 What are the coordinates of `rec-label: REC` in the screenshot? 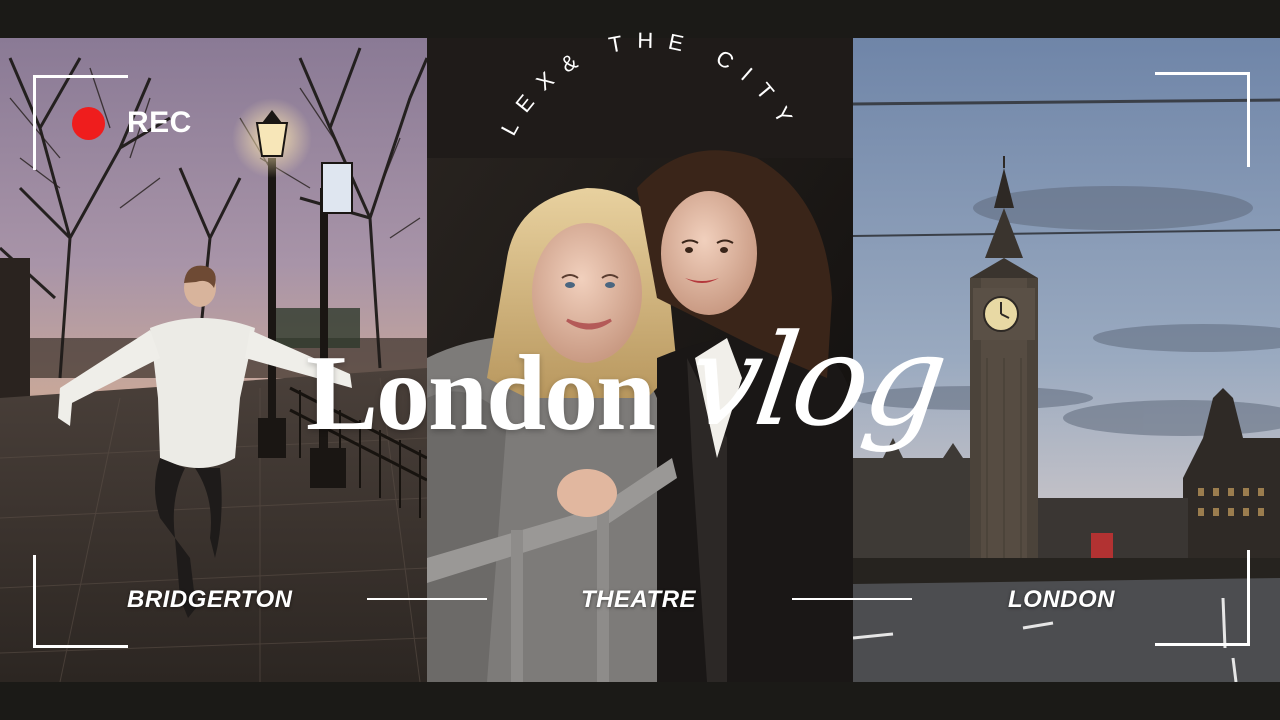 It's located at (159, 122).